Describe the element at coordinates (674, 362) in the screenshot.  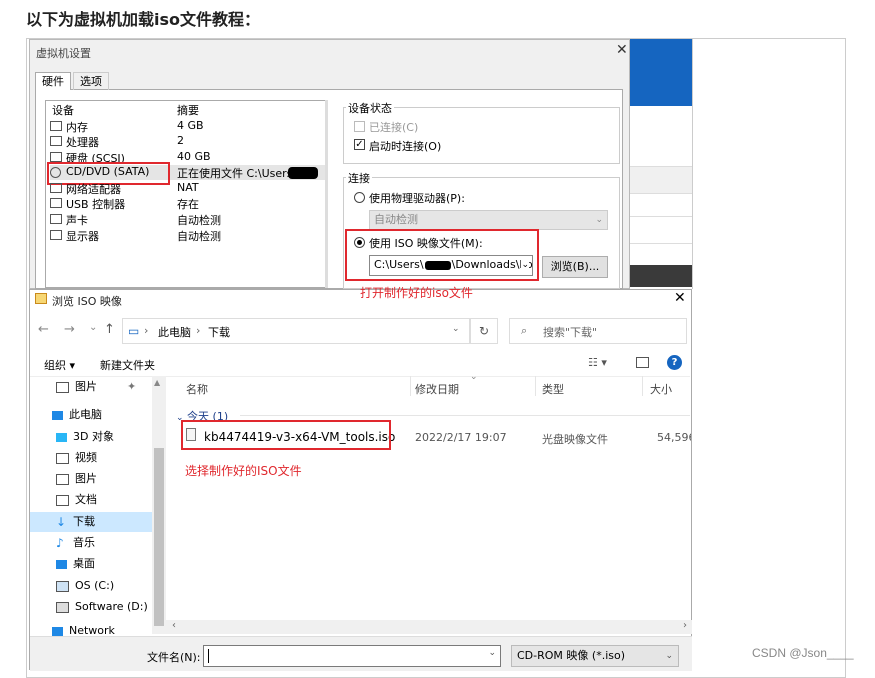
I see `help-icon: ?` at that location.